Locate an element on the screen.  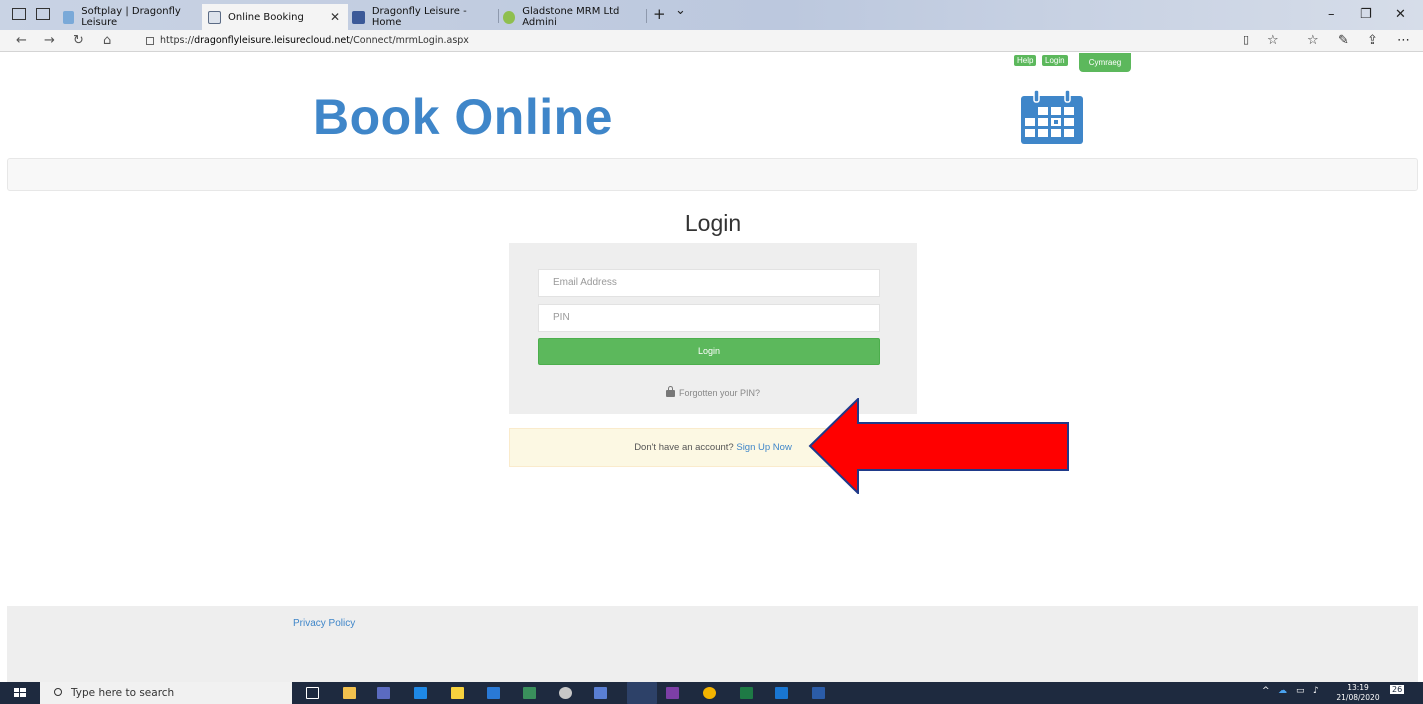
pen-notes-icon: ✎ is located at coordinates (1343, 40).